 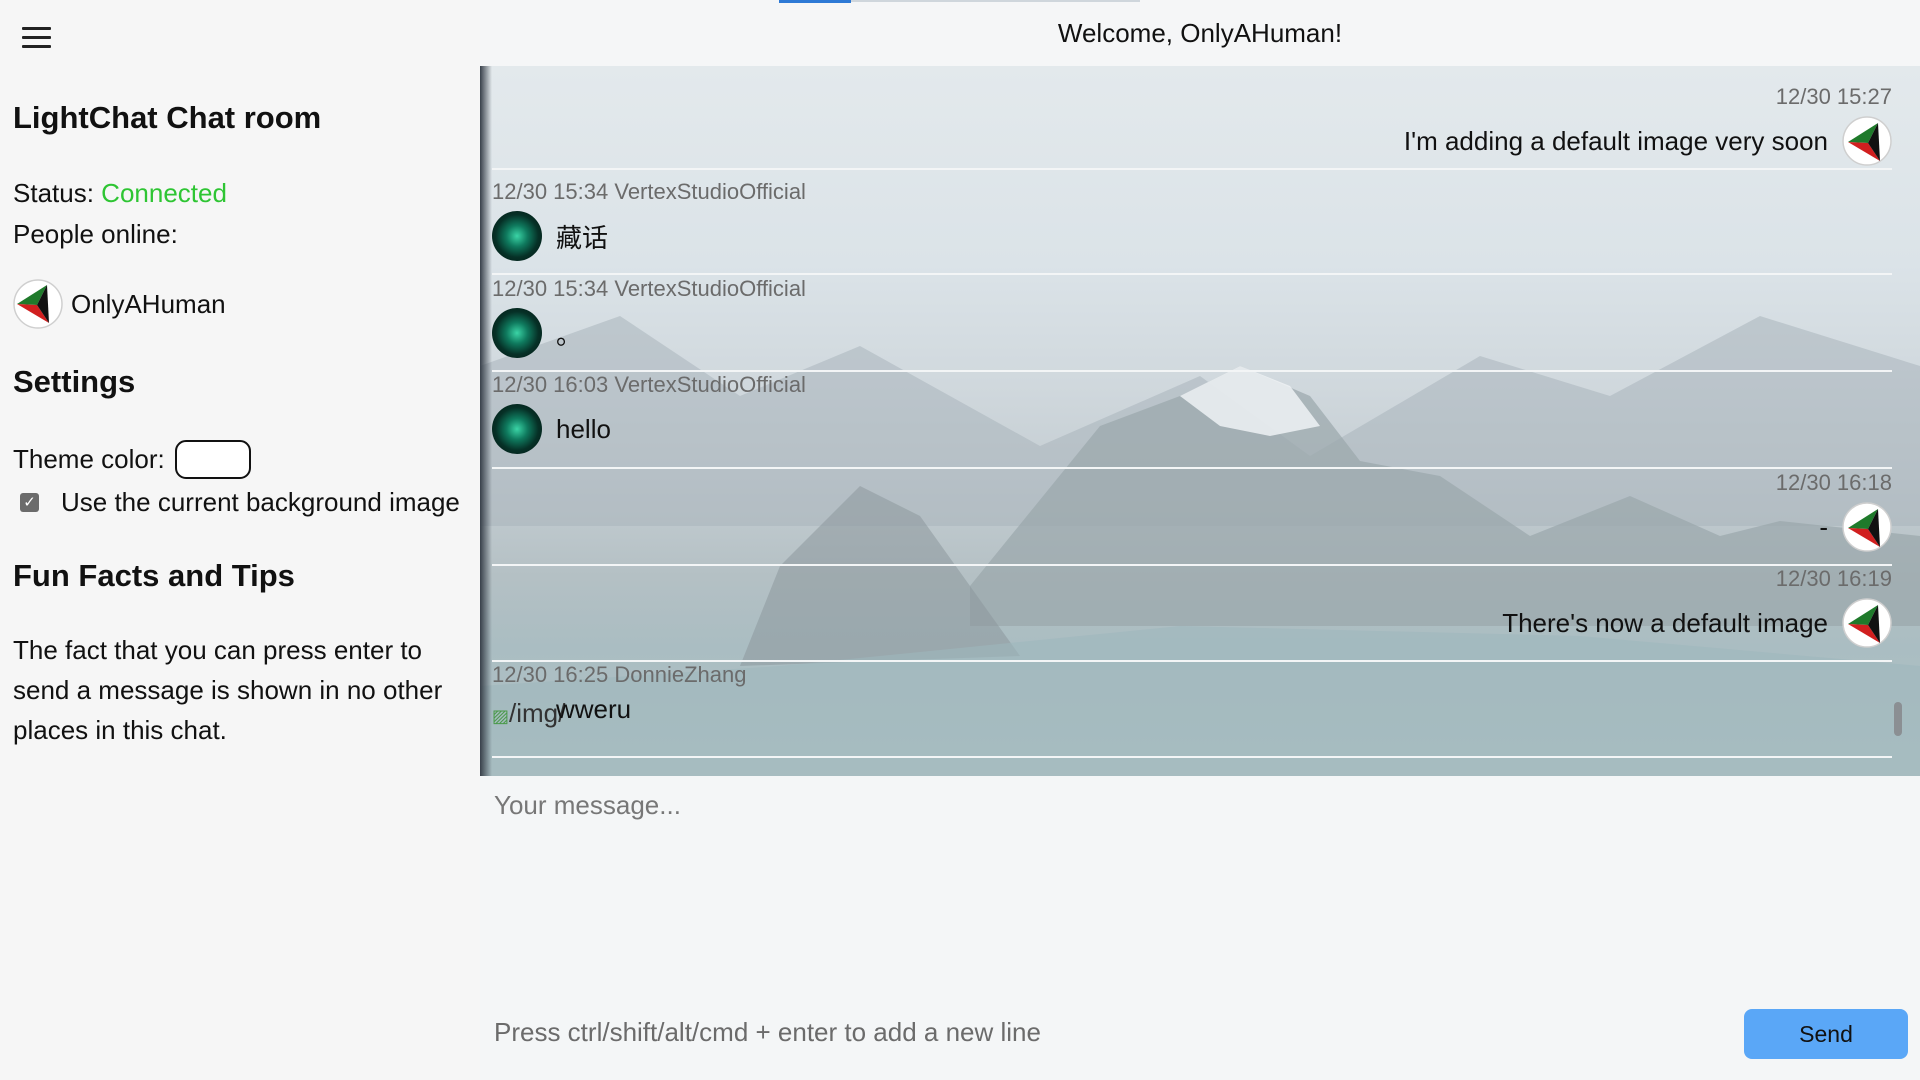 What do you see at coordinates (164, 193) in the screenshot?
I see `status-value: Connected` at bounding box center [164, 193].